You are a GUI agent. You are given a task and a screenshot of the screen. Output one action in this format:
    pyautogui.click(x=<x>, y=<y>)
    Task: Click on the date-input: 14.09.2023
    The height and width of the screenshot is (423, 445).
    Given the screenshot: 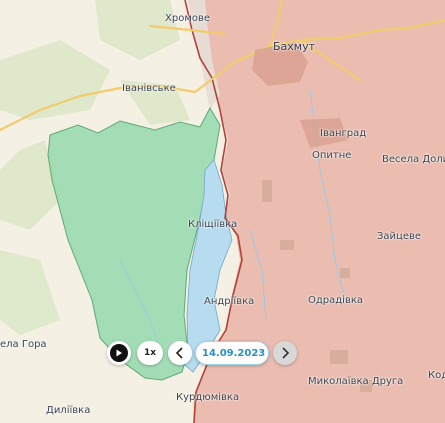 What is the action you would take?
    pyautogui.click(x=232, y=353)
    